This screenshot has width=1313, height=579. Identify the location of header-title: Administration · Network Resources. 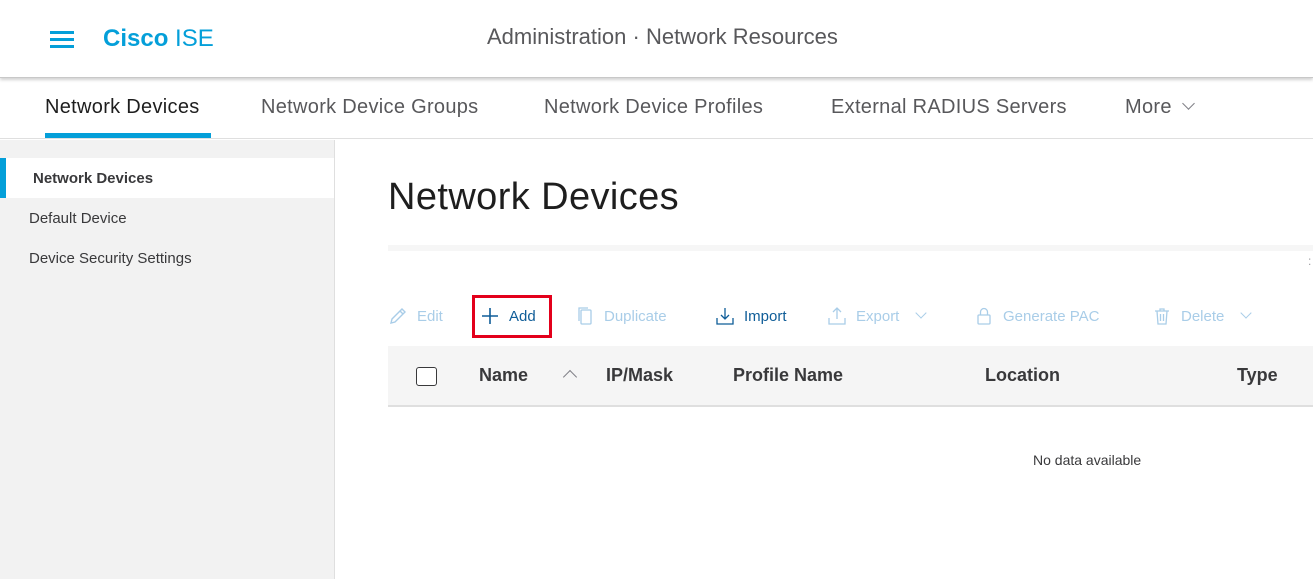
(662, 36).